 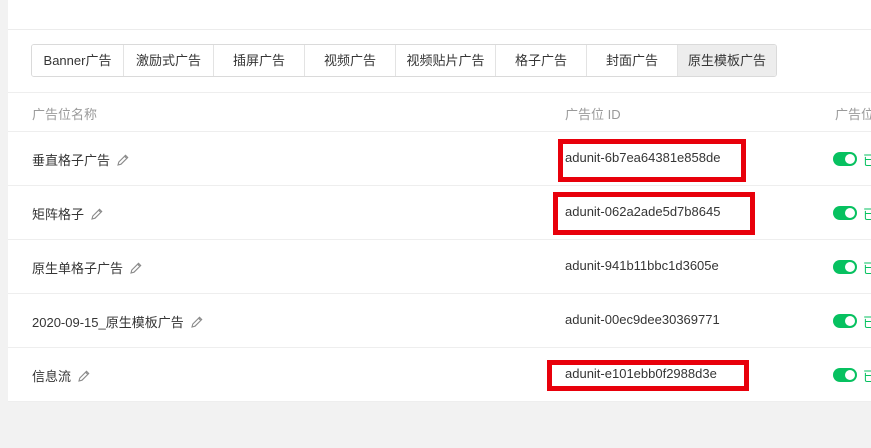 I want to click on ad-unit-name-text: 原生单格子广告, so click(x=78, y=268).